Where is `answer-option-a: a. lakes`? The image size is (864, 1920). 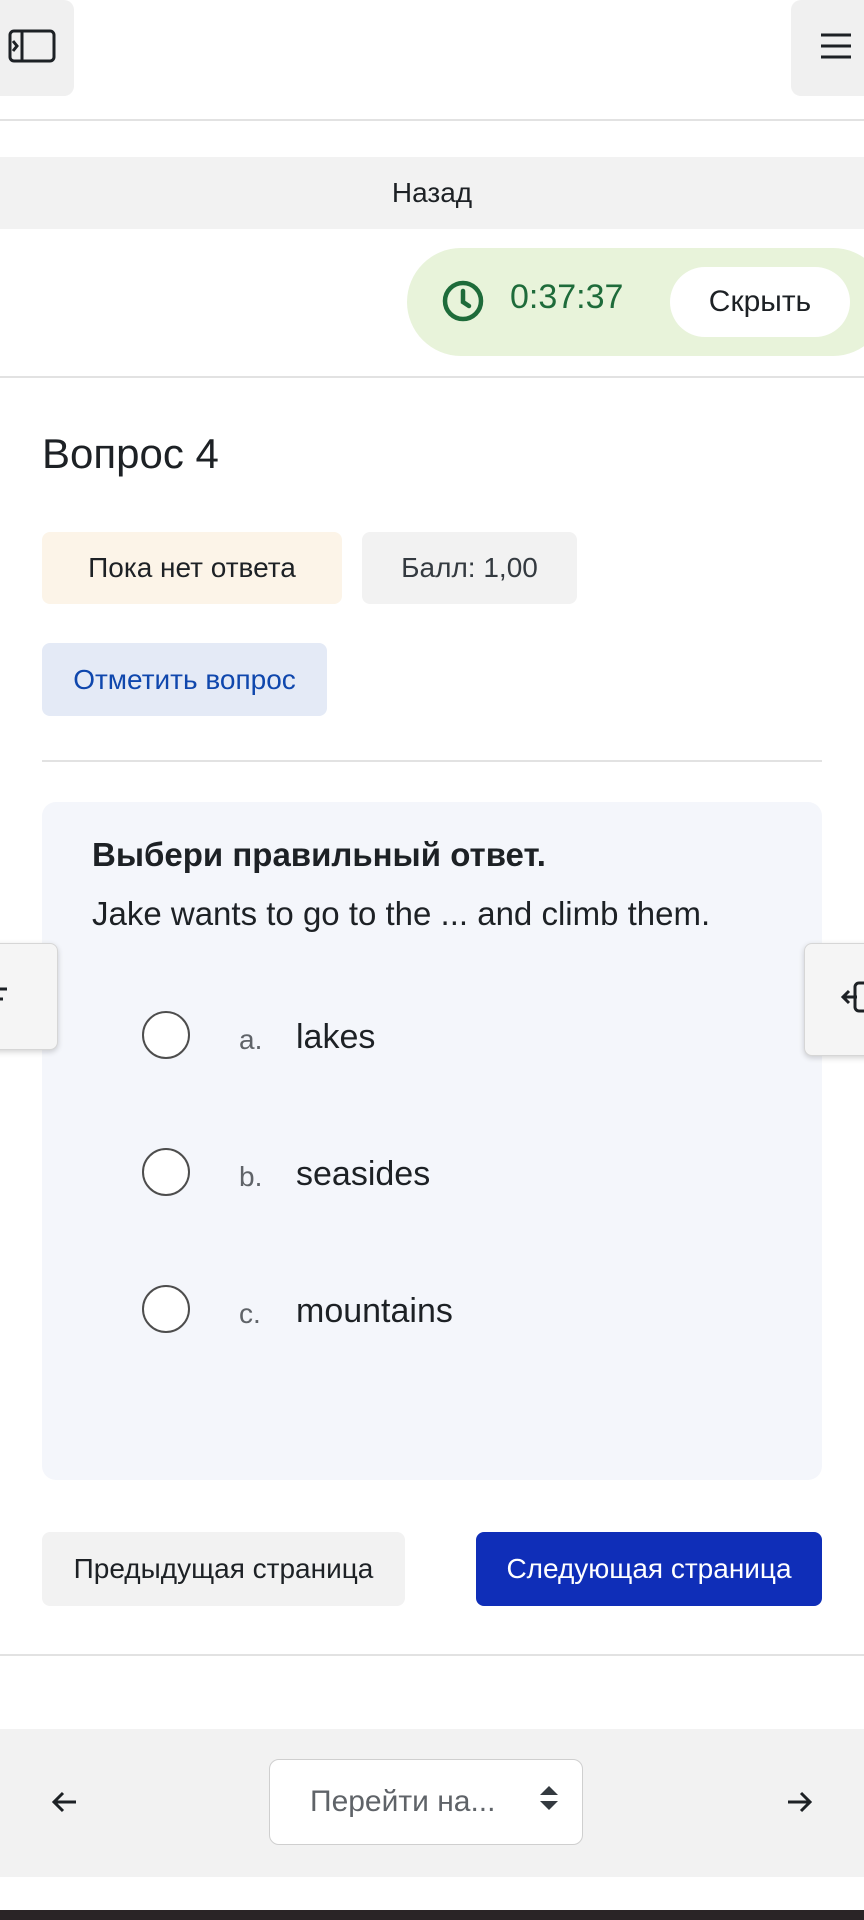
answer-option-a: a. lakes is located at coordinates (450, 1038).